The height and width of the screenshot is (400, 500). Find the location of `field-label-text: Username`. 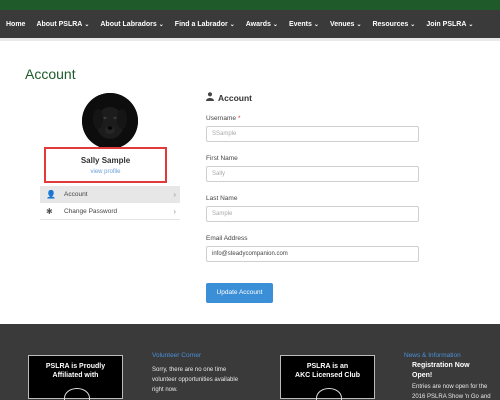

field-label-text: Username is located at coordinates (221, 118).